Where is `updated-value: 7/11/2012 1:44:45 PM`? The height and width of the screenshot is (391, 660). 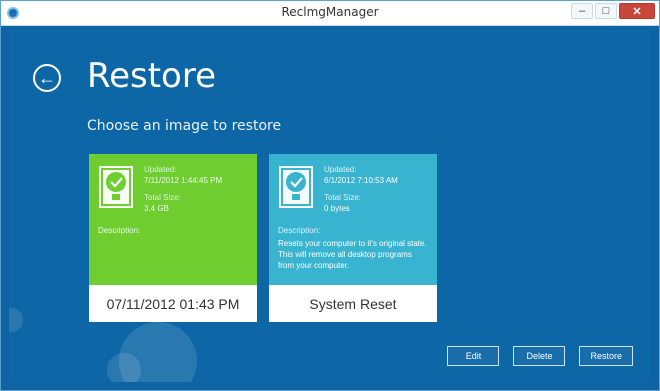
updated-value: 7/11/2012 1:44:45 PM is located at coordinates (183, 180).